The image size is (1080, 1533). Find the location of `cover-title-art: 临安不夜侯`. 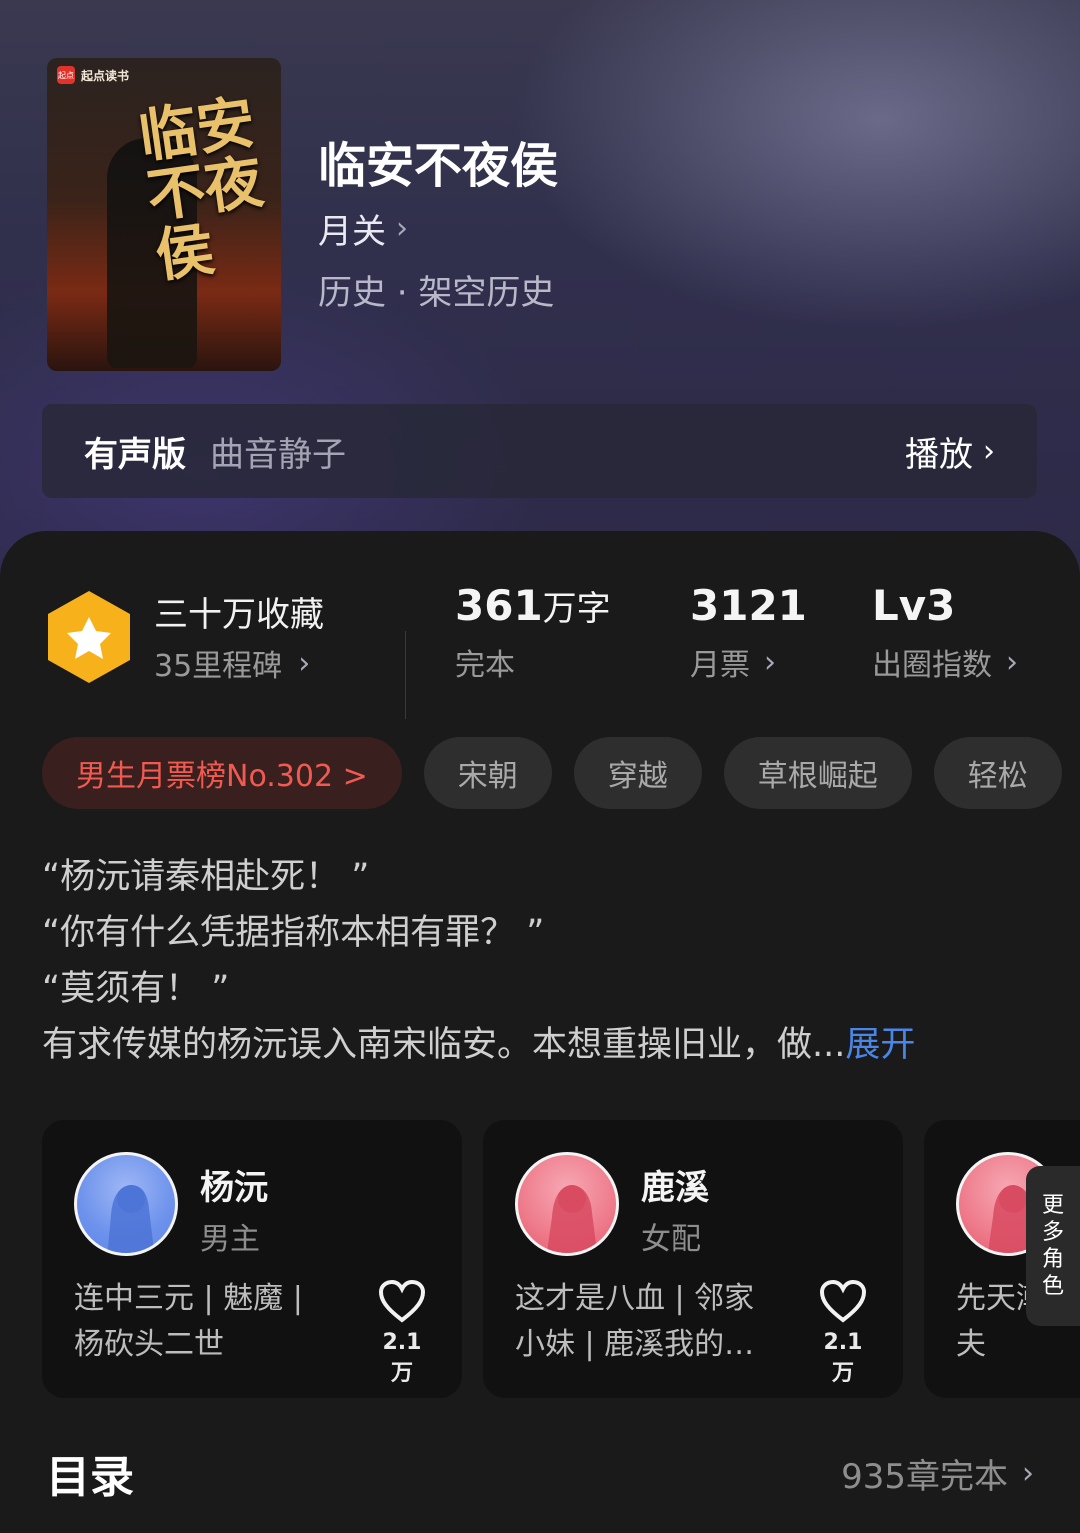

cover-title-art: 临安不夜侯 is located at coordinates (201, 189).